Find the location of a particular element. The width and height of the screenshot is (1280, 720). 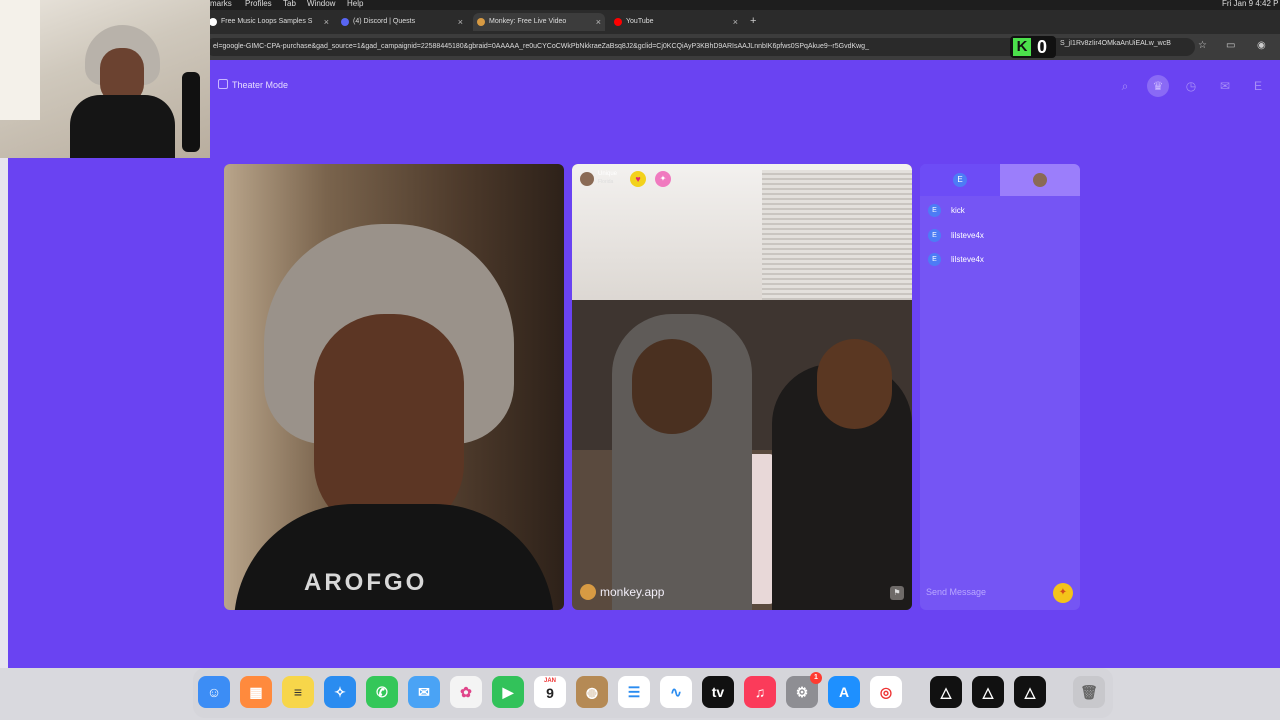

tab-music-loops: Free Music Loops Samples S × is located at coordinates (269, 22).